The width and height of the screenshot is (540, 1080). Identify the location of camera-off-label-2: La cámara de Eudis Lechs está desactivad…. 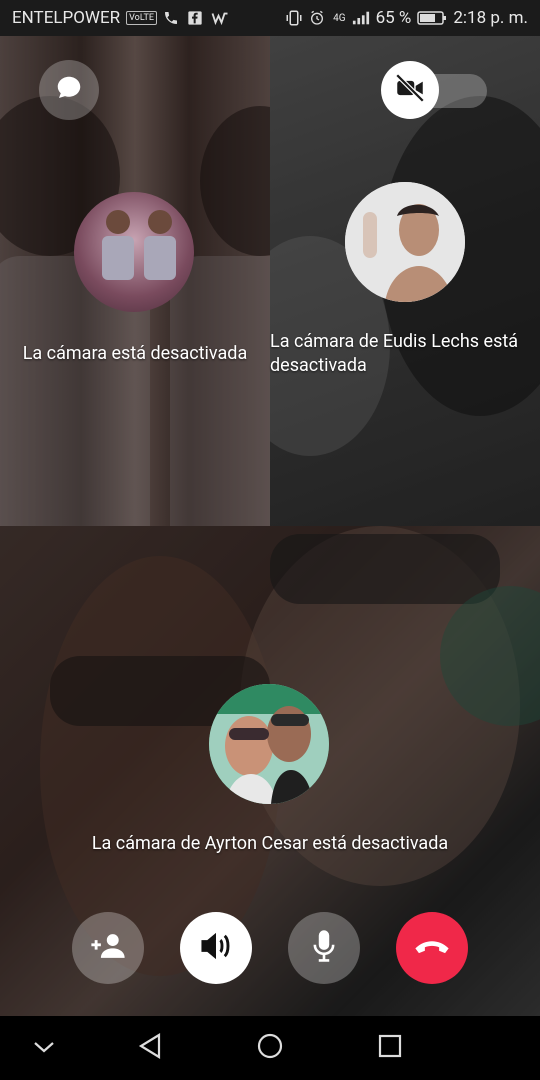
(394, 353).